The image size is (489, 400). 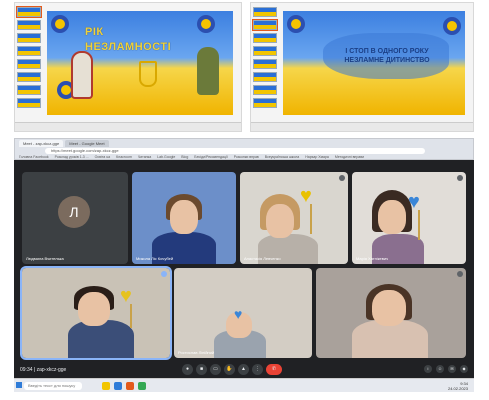 What do you see at coordinates (440, 369) in the screenshot?
I see `people-icon: ☺` at bounding box center [440, 369].